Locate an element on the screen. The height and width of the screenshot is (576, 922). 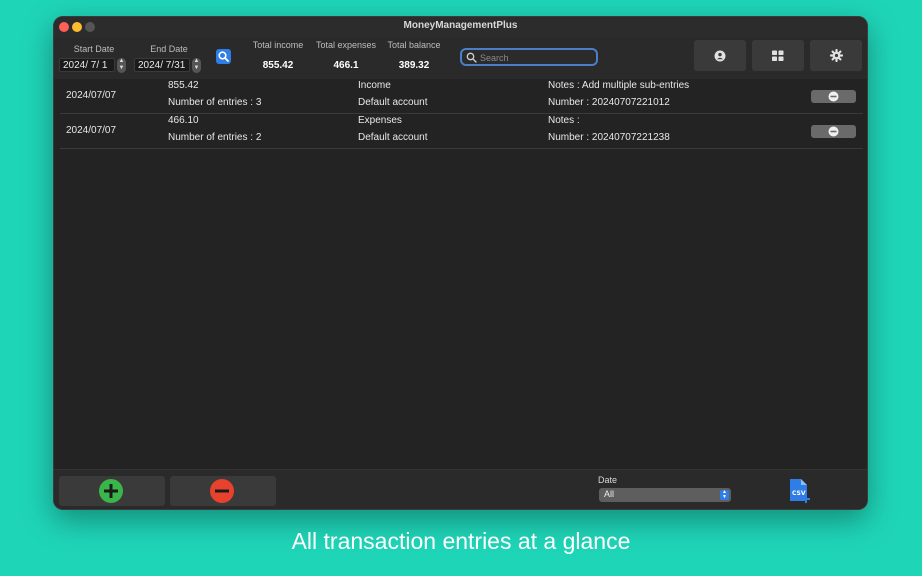
date-filter-value: All is located at coordinates (609, 494).